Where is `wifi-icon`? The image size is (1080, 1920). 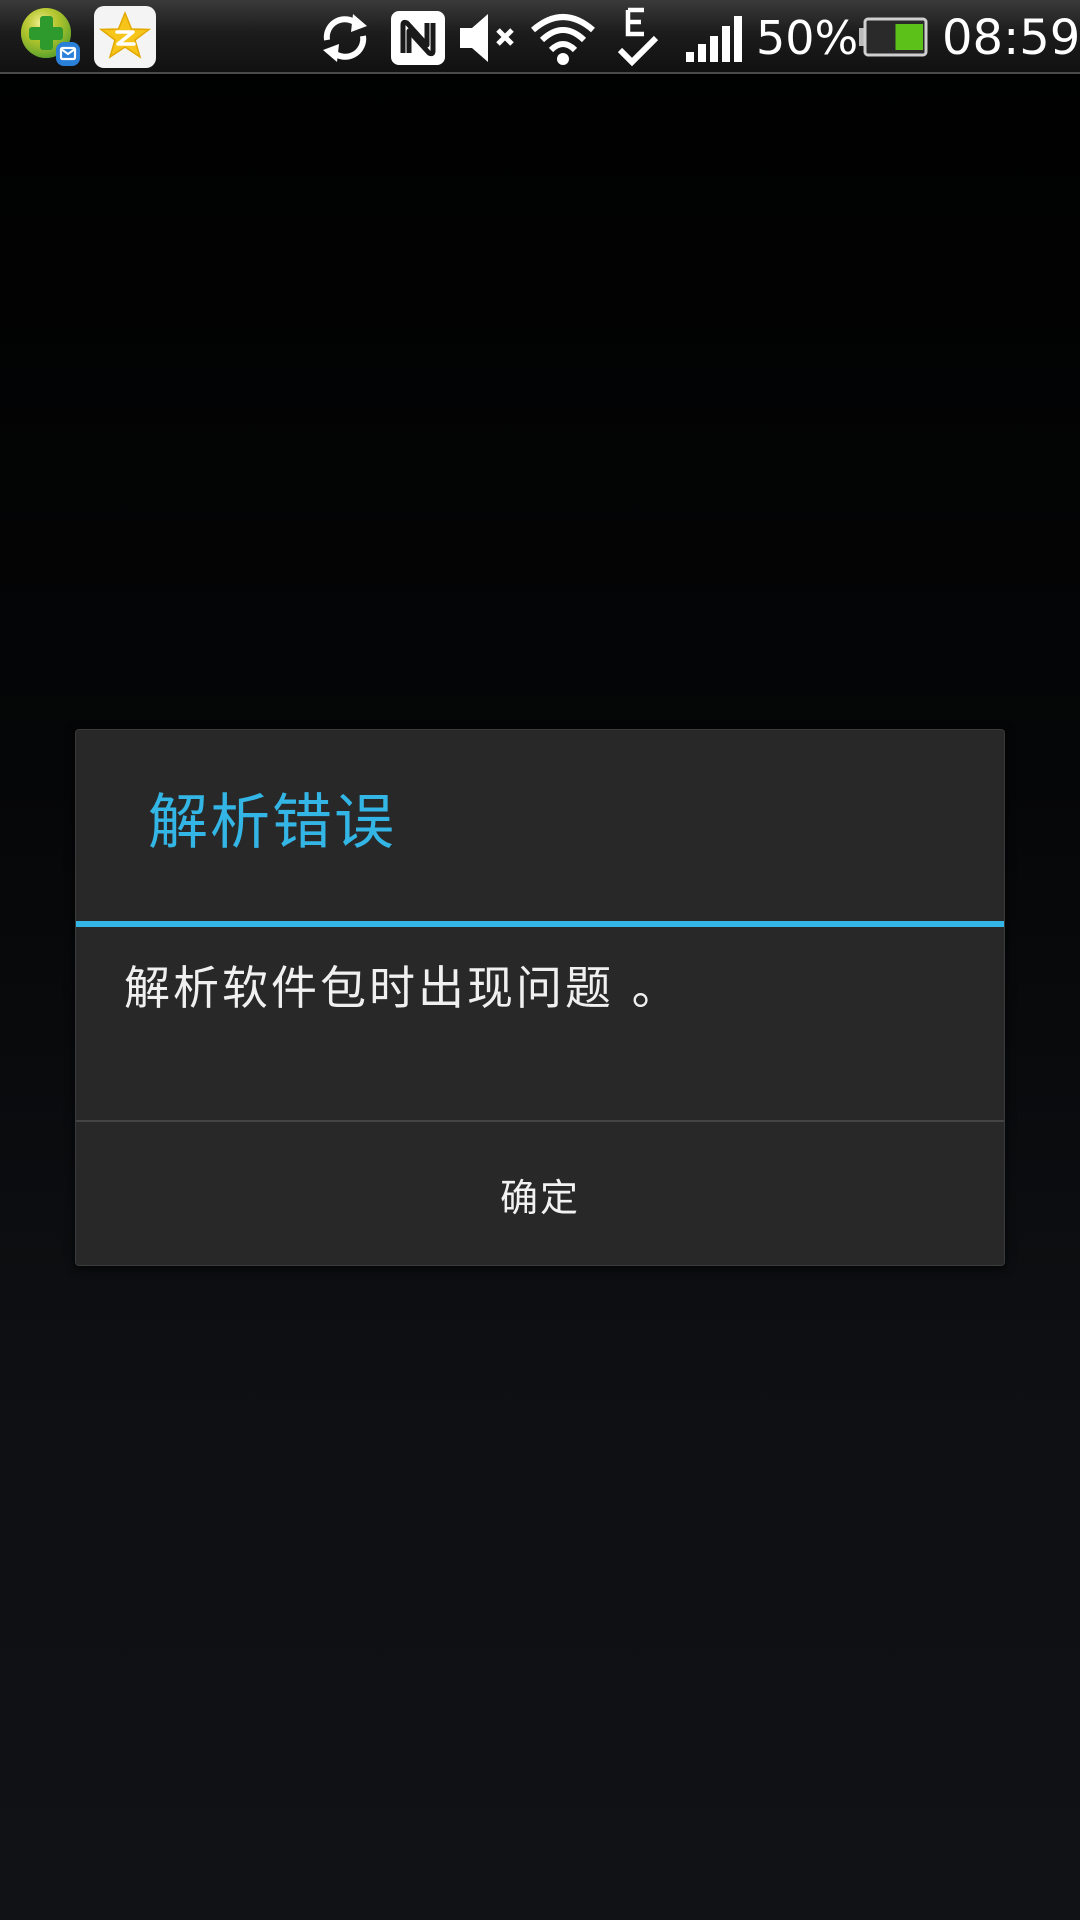
wifi-icon is located at coordinates (563, 38).